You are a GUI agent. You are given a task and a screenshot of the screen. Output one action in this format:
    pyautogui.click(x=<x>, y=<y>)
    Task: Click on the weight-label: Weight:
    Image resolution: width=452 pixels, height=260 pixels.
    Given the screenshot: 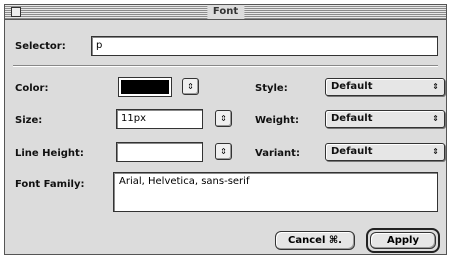 What is the action you would take?
    pyautogui.click(x=277, y=120)
    